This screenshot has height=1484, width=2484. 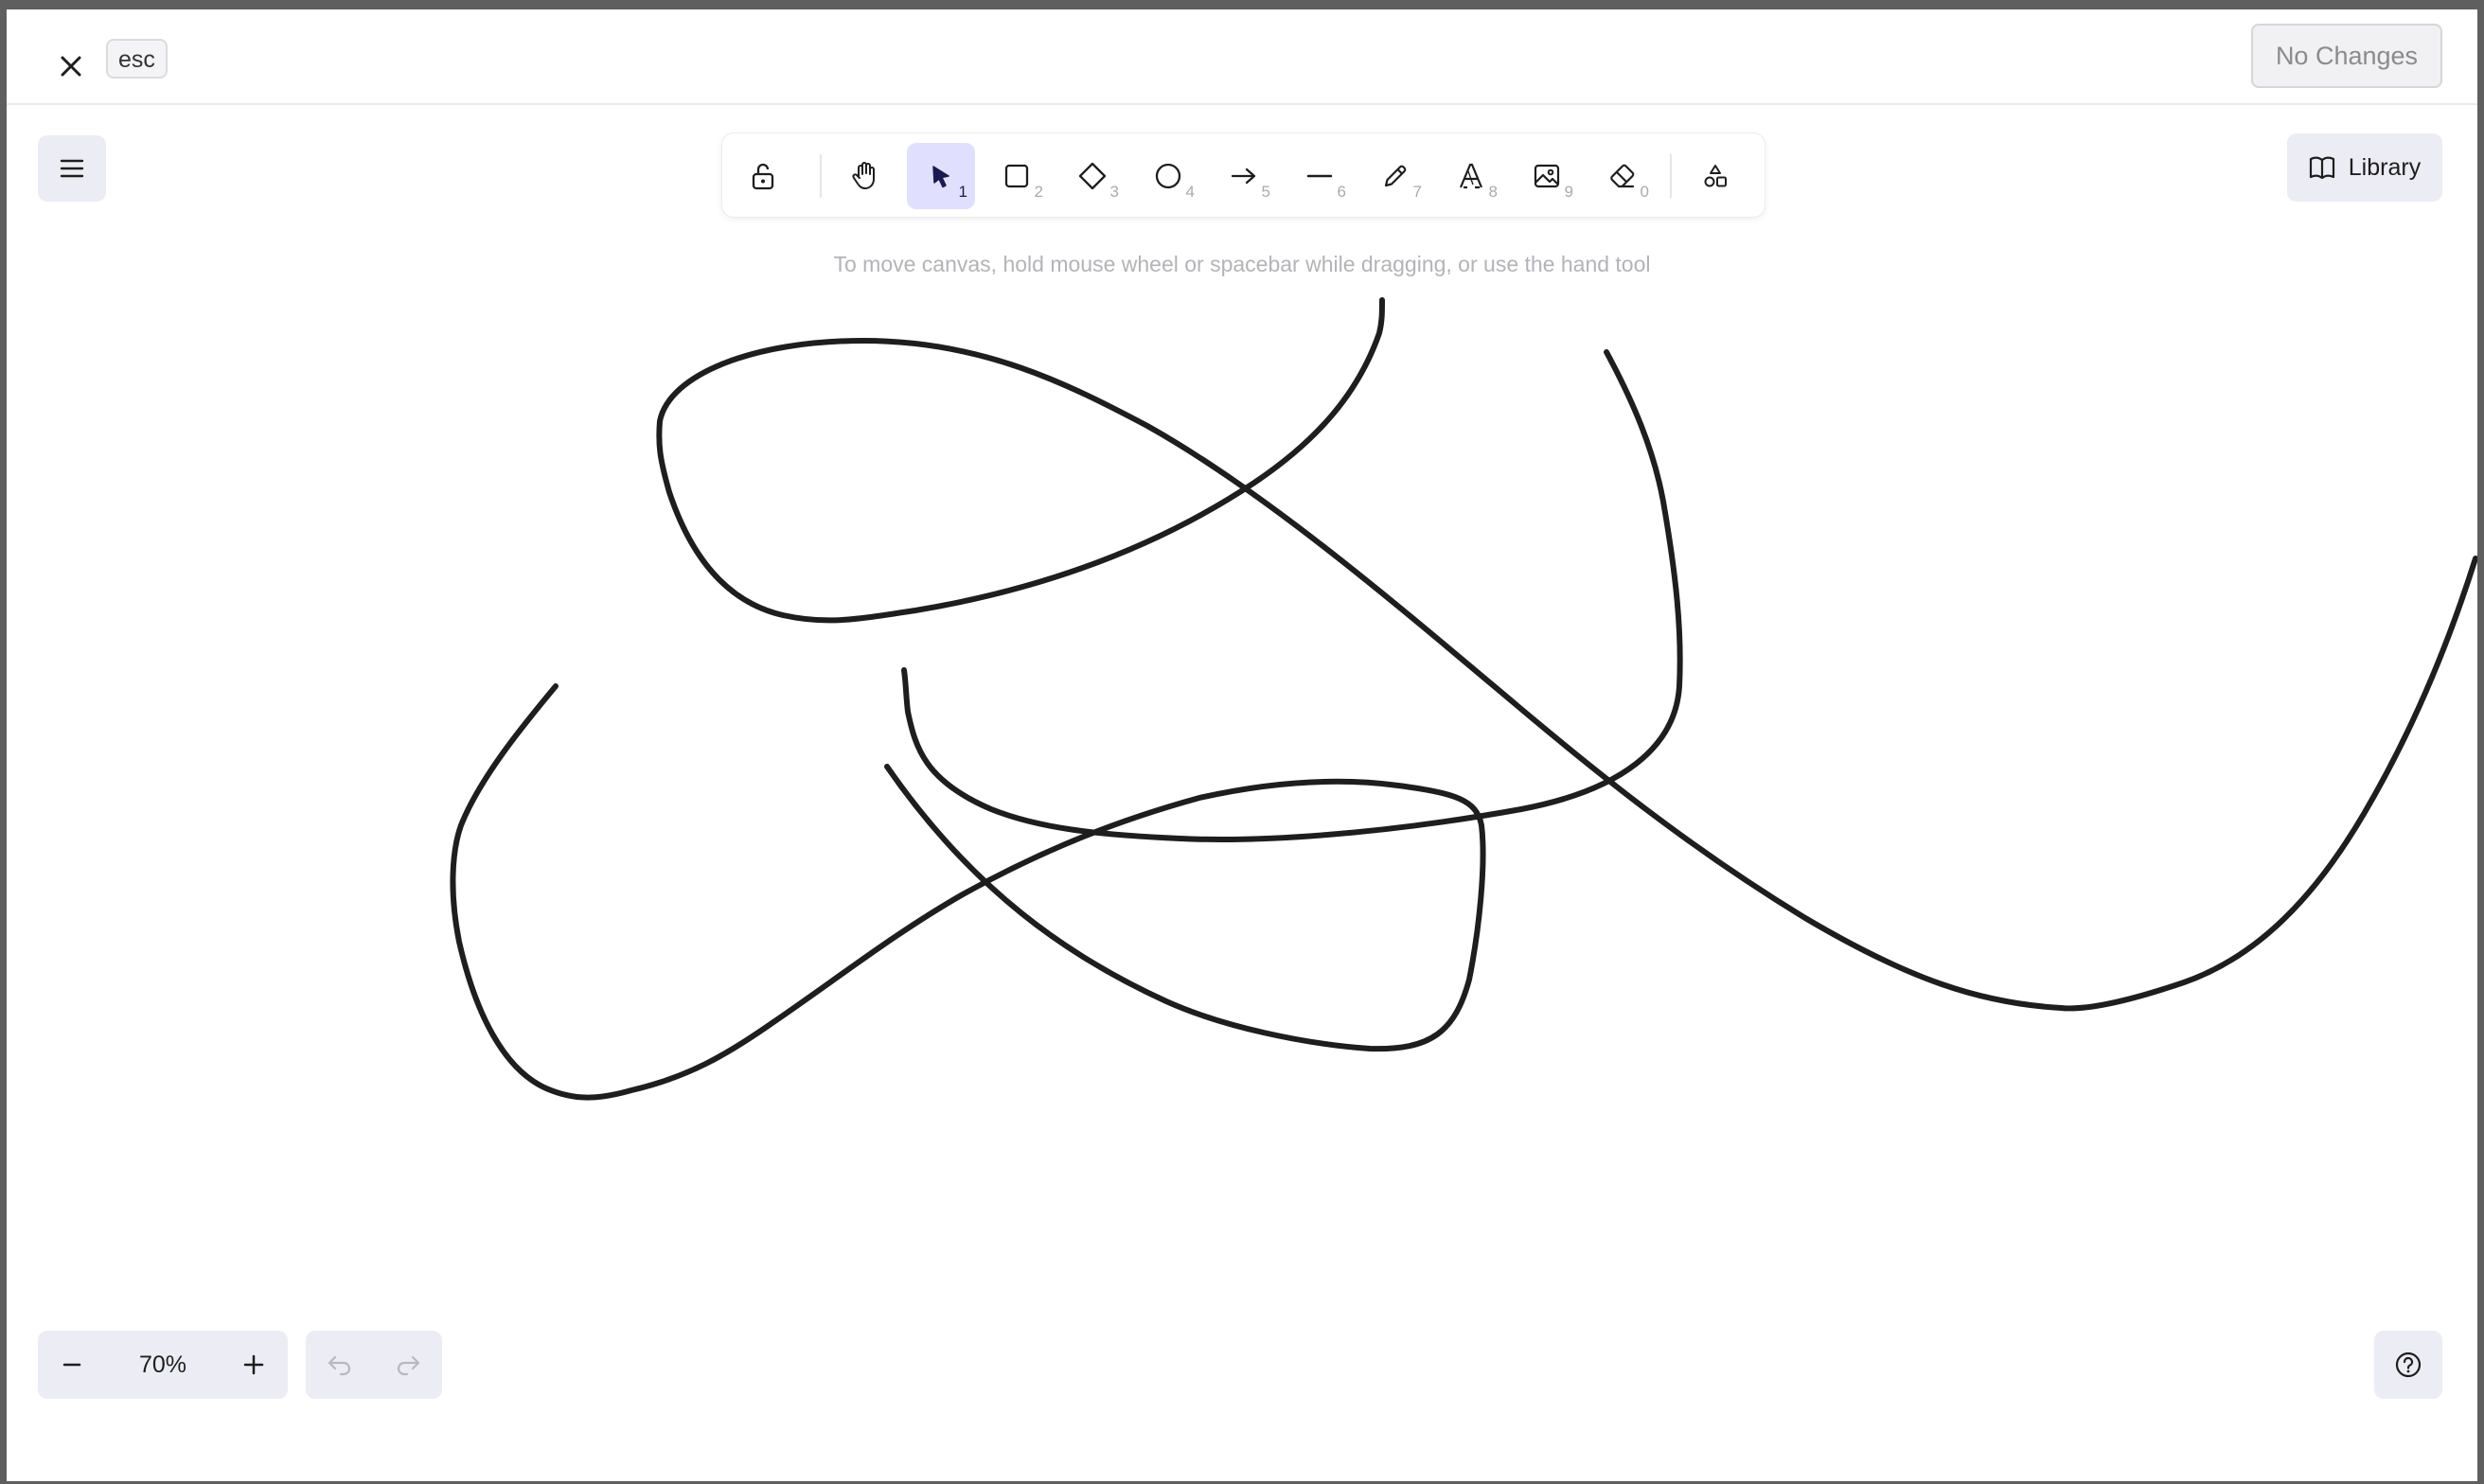 I want to click on undo-icon, so click(x=339, y=1365).